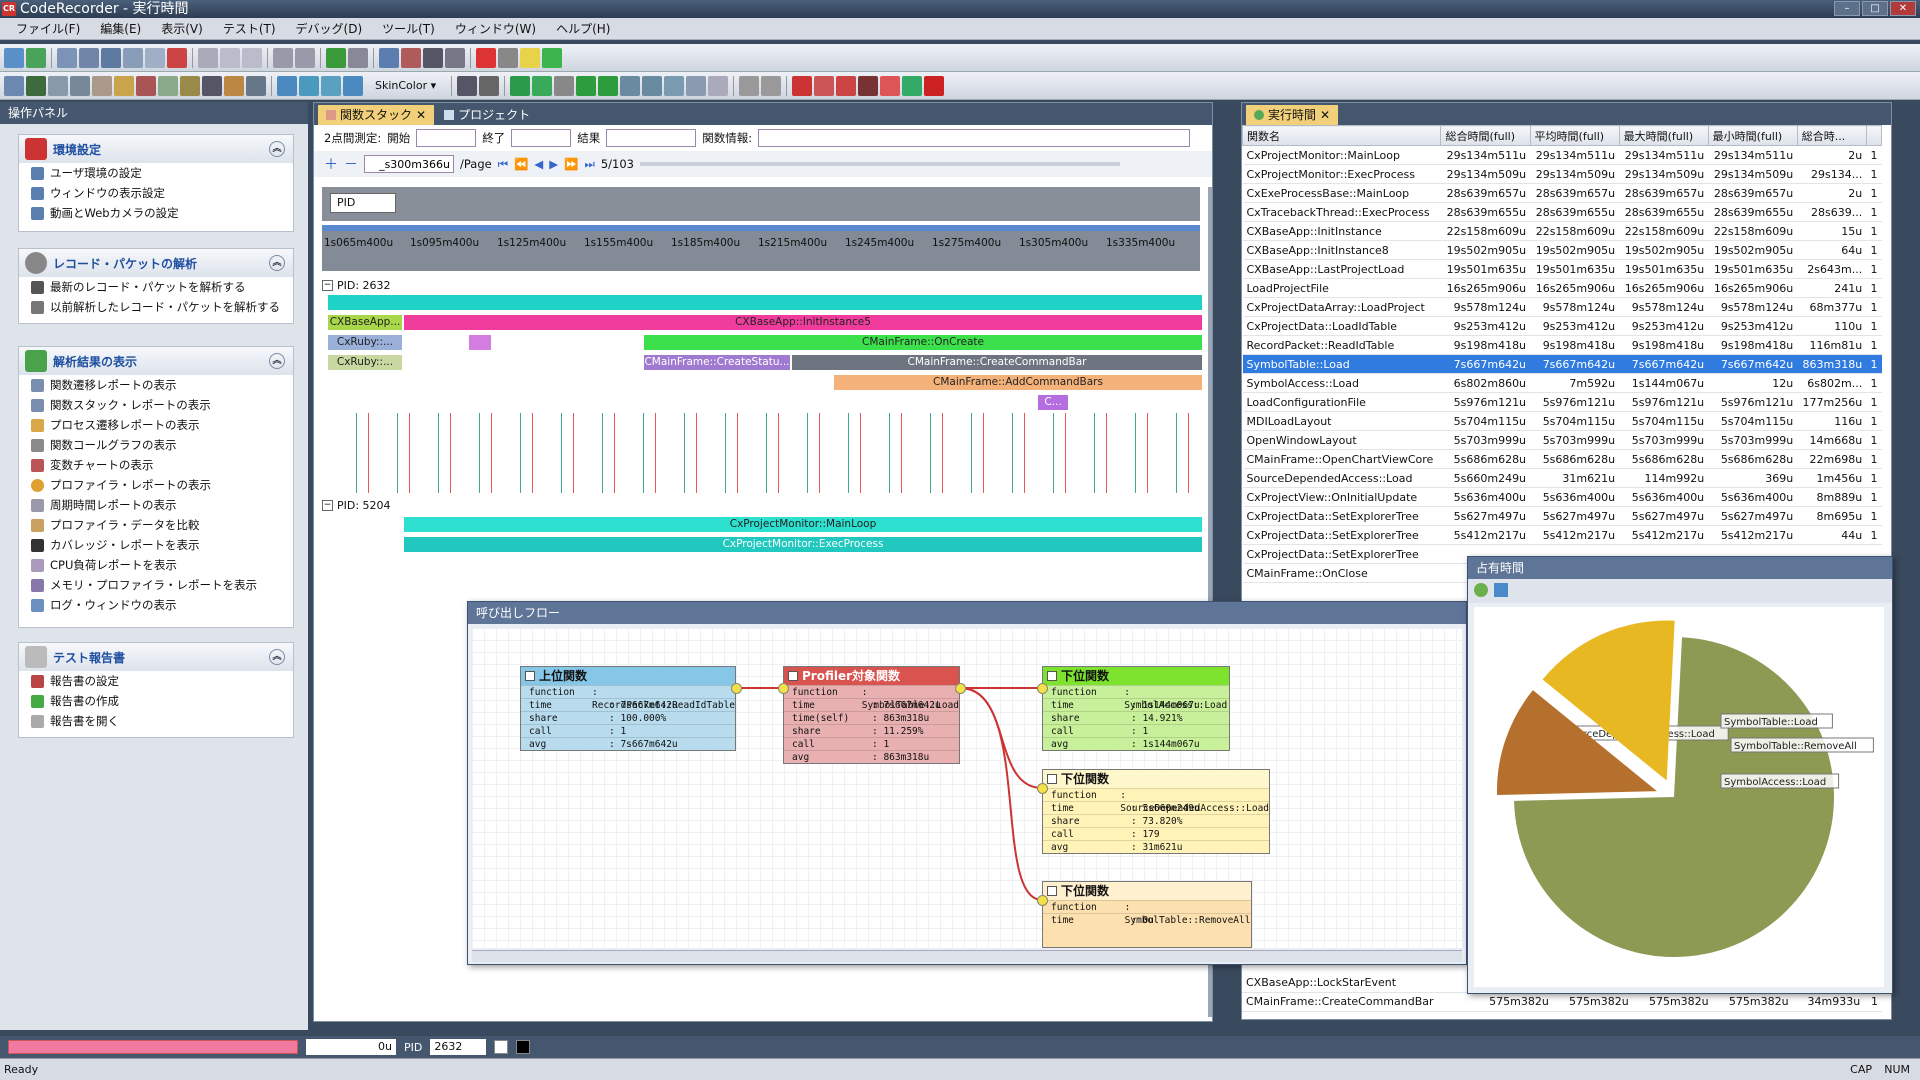 The height and width of the screenshot is (1080, 1920). I want to click on graph-icon, so click(630, 85).